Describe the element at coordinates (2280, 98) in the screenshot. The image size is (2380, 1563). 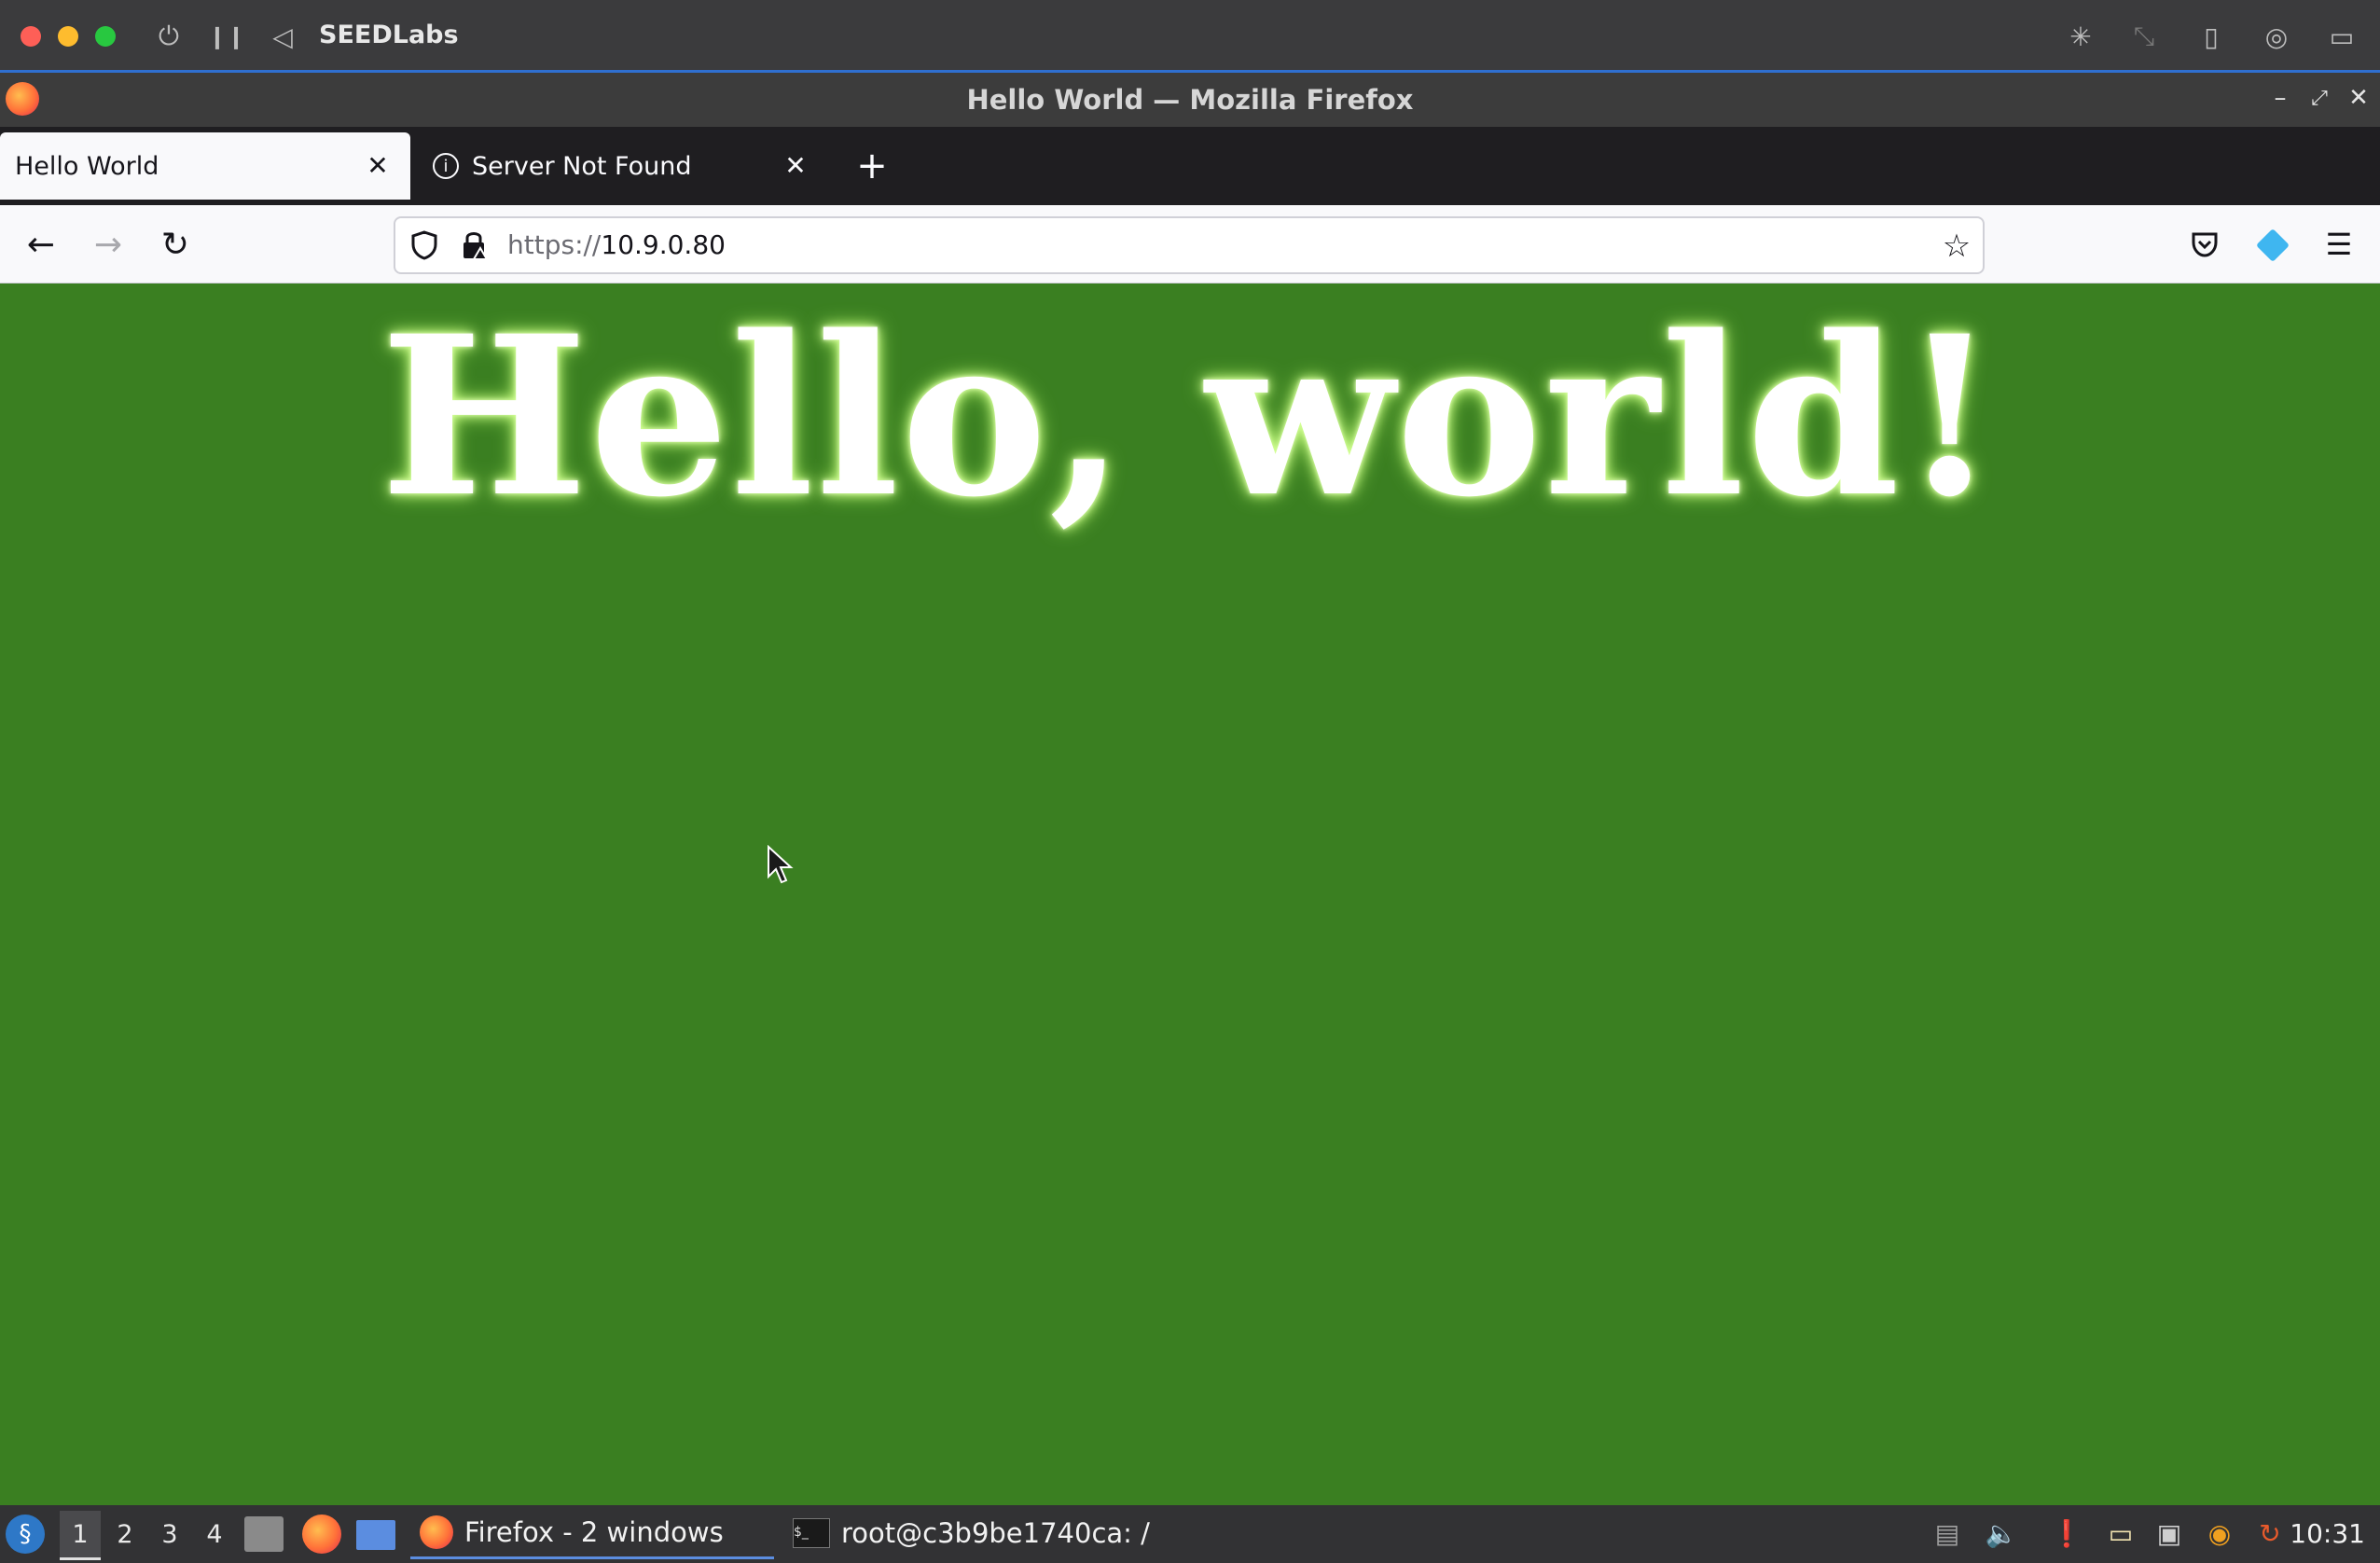
I see `minimize-icon: –` at that location.